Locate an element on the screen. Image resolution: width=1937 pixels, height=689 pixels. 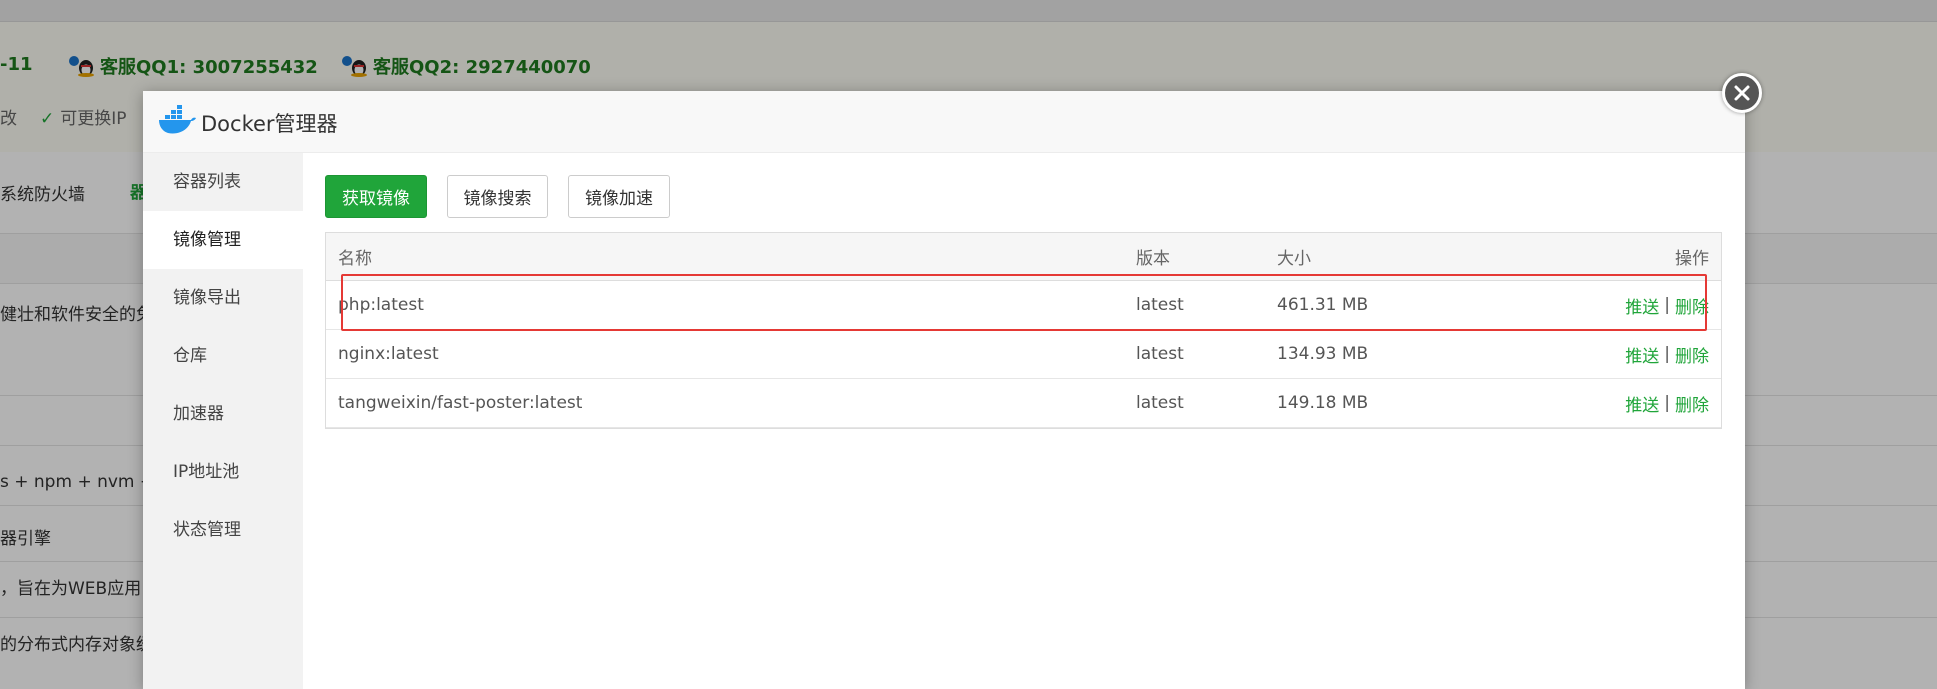
nav-item-container-list: 容器列表 is located at coordinates (223, 182).